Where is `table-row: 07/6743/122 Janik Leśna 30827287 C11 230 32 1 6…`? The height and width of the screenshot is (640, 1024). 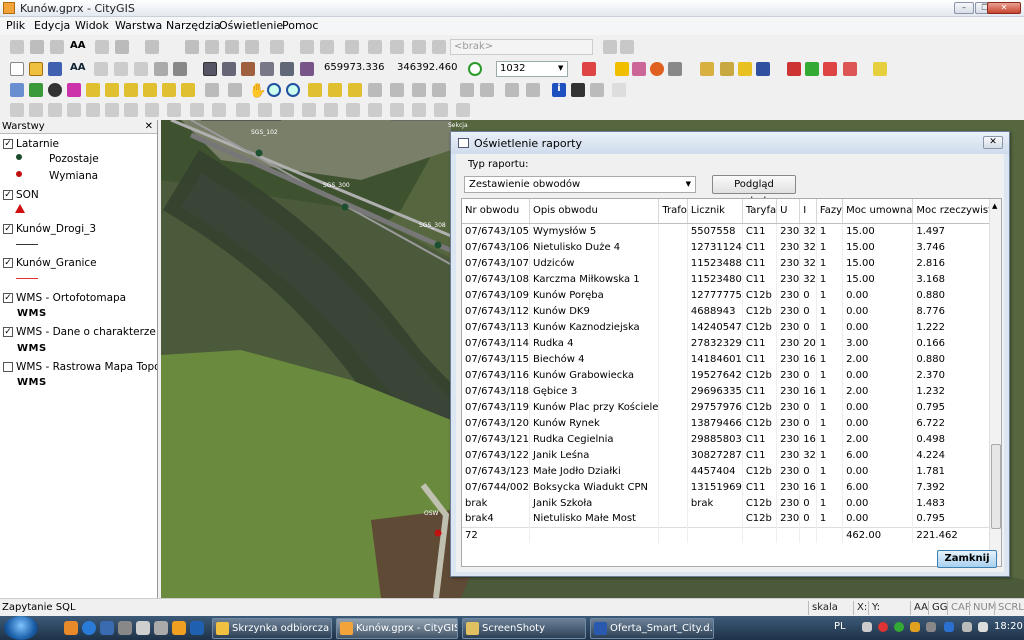 table-row: 07/6743/122 Janik Leśna 30827287 C11 230 32 1 6… is located at coordinates (731, 455).